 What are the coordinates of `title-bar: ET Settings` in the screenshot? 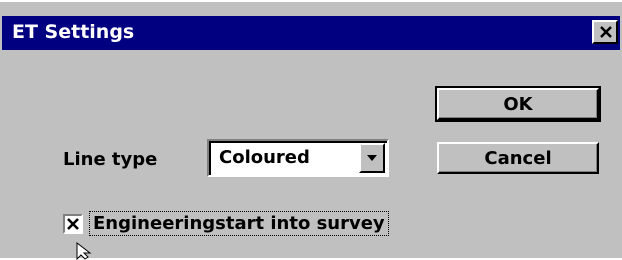 It's located at (311, 33).